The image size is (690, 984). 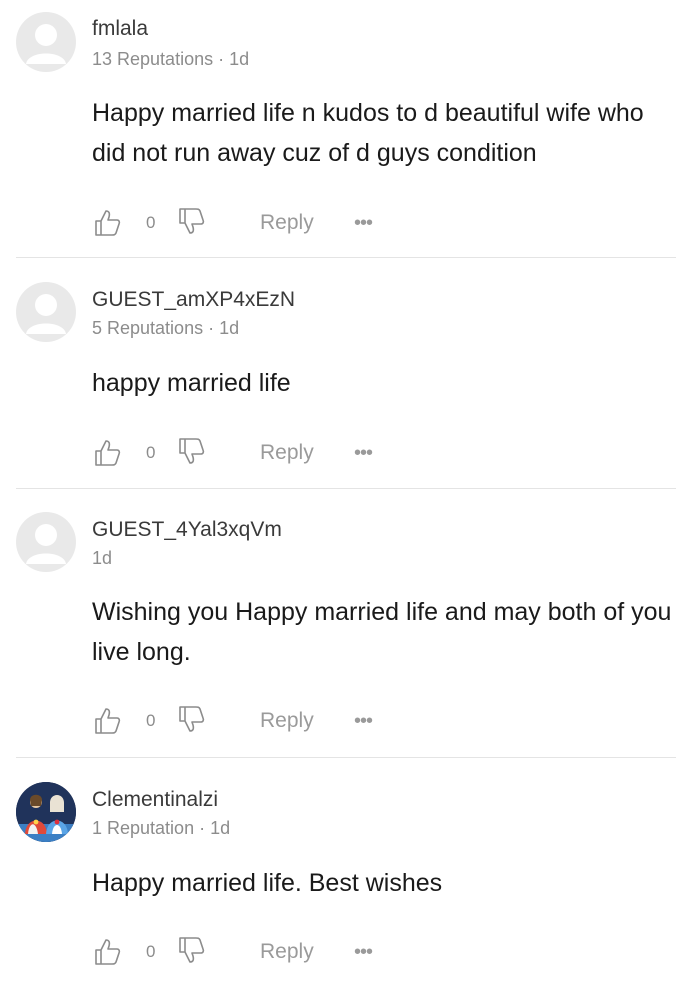 I want to click on comment-username: Clementinalzi, so click(x=155, y=800).